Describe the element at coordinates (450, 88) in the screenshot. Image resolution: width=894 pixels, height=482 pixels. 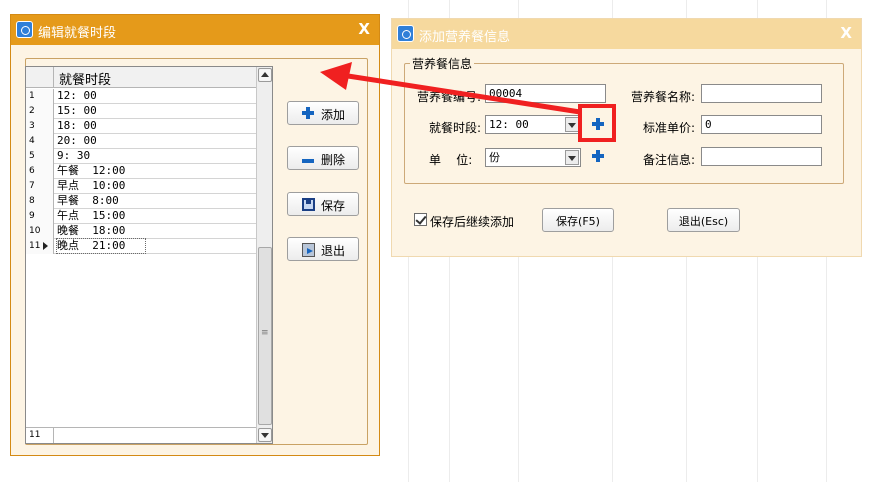
I see `annotation-arrow` at that location.